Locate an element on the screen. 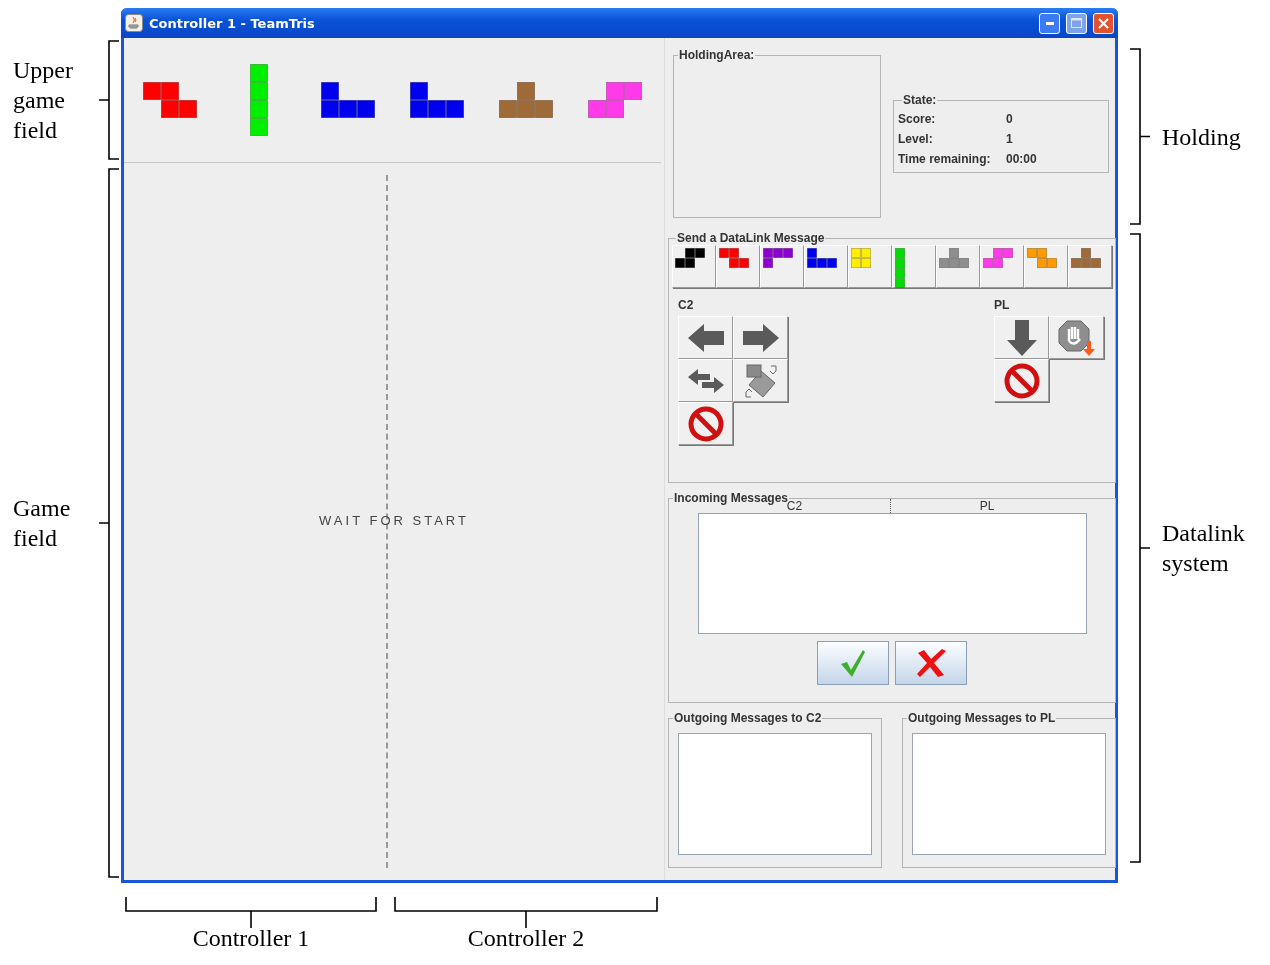 This screenshot has height=965, width=1270. app-icon is located at coordinates (134, 23).